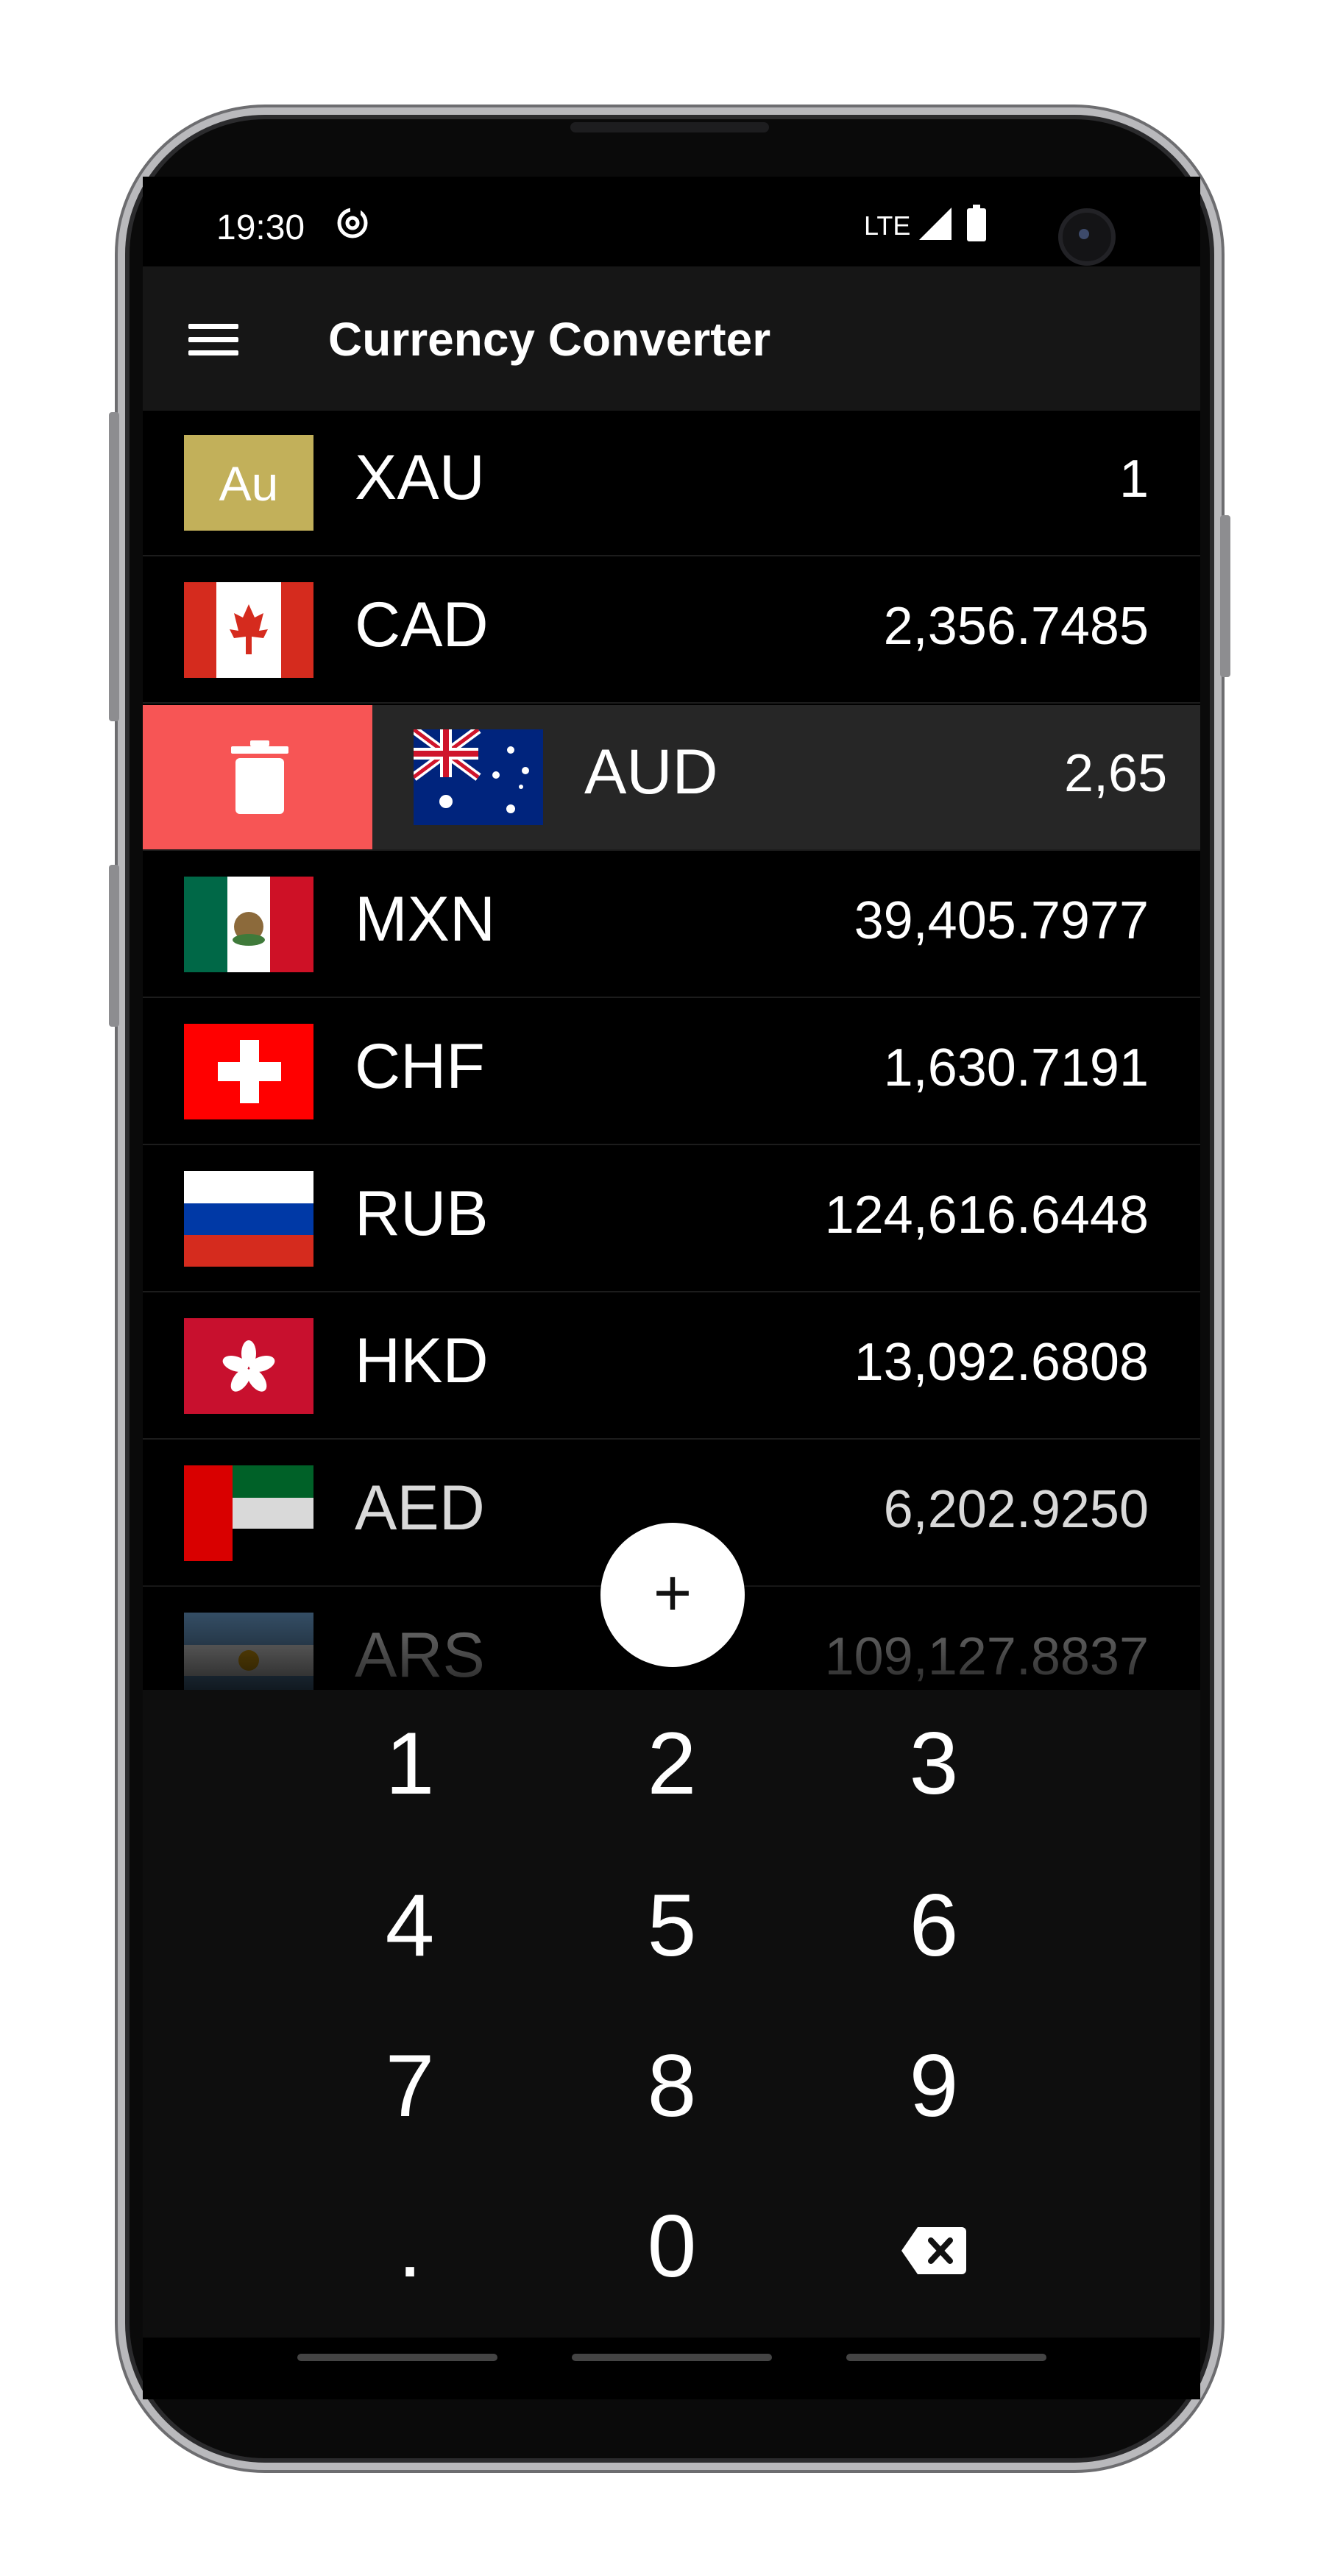  What do you see at coordinates (671, 1072) in the screenshot?
I see `currency-row-chf: CHF 1,630.7191` at bounding box center [671, 1072].